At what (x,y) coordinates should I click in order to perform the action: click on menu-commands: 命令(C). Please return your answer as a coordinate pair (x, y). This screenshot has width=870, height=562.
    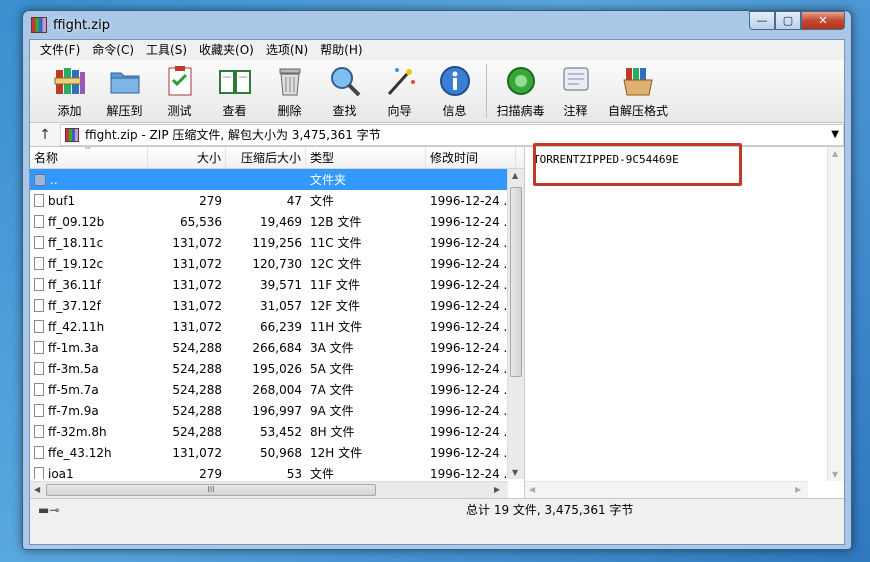
    Looking at the image, I should click on (113, 50).